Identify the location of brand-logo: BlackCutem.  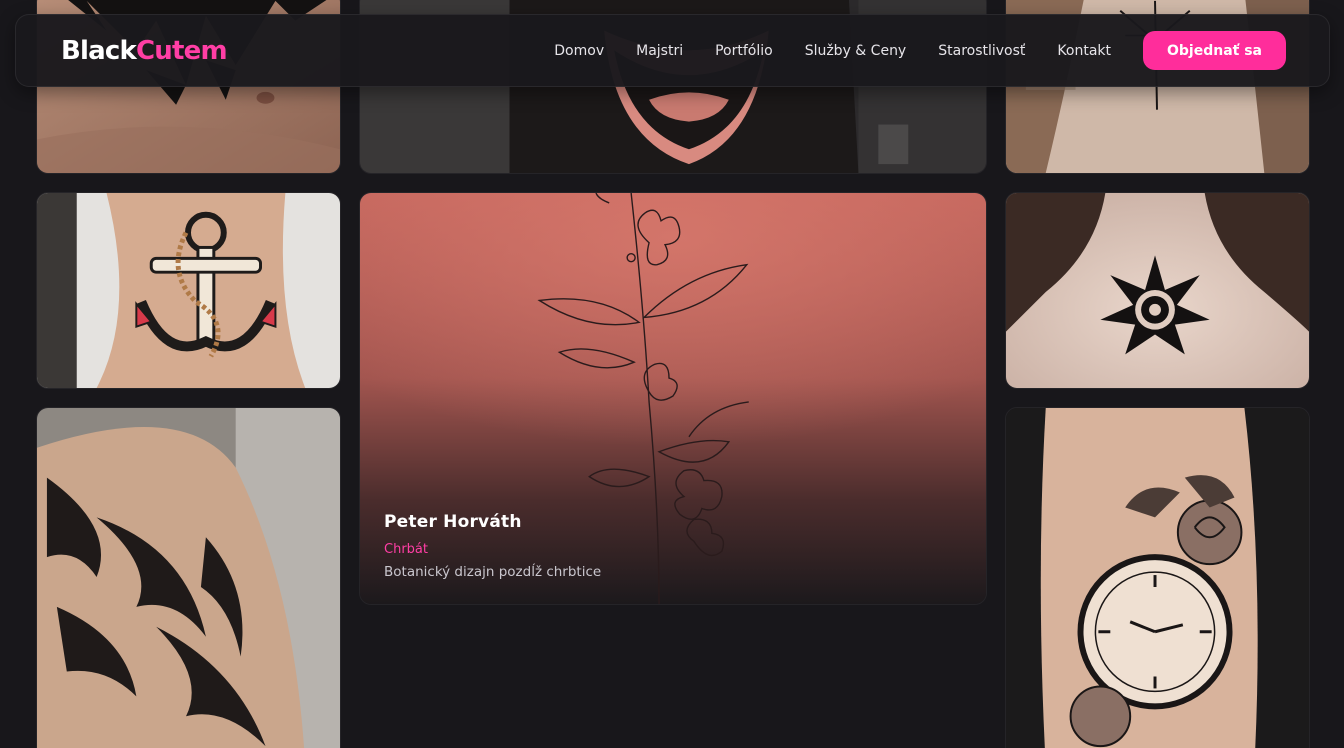
(144, 50).